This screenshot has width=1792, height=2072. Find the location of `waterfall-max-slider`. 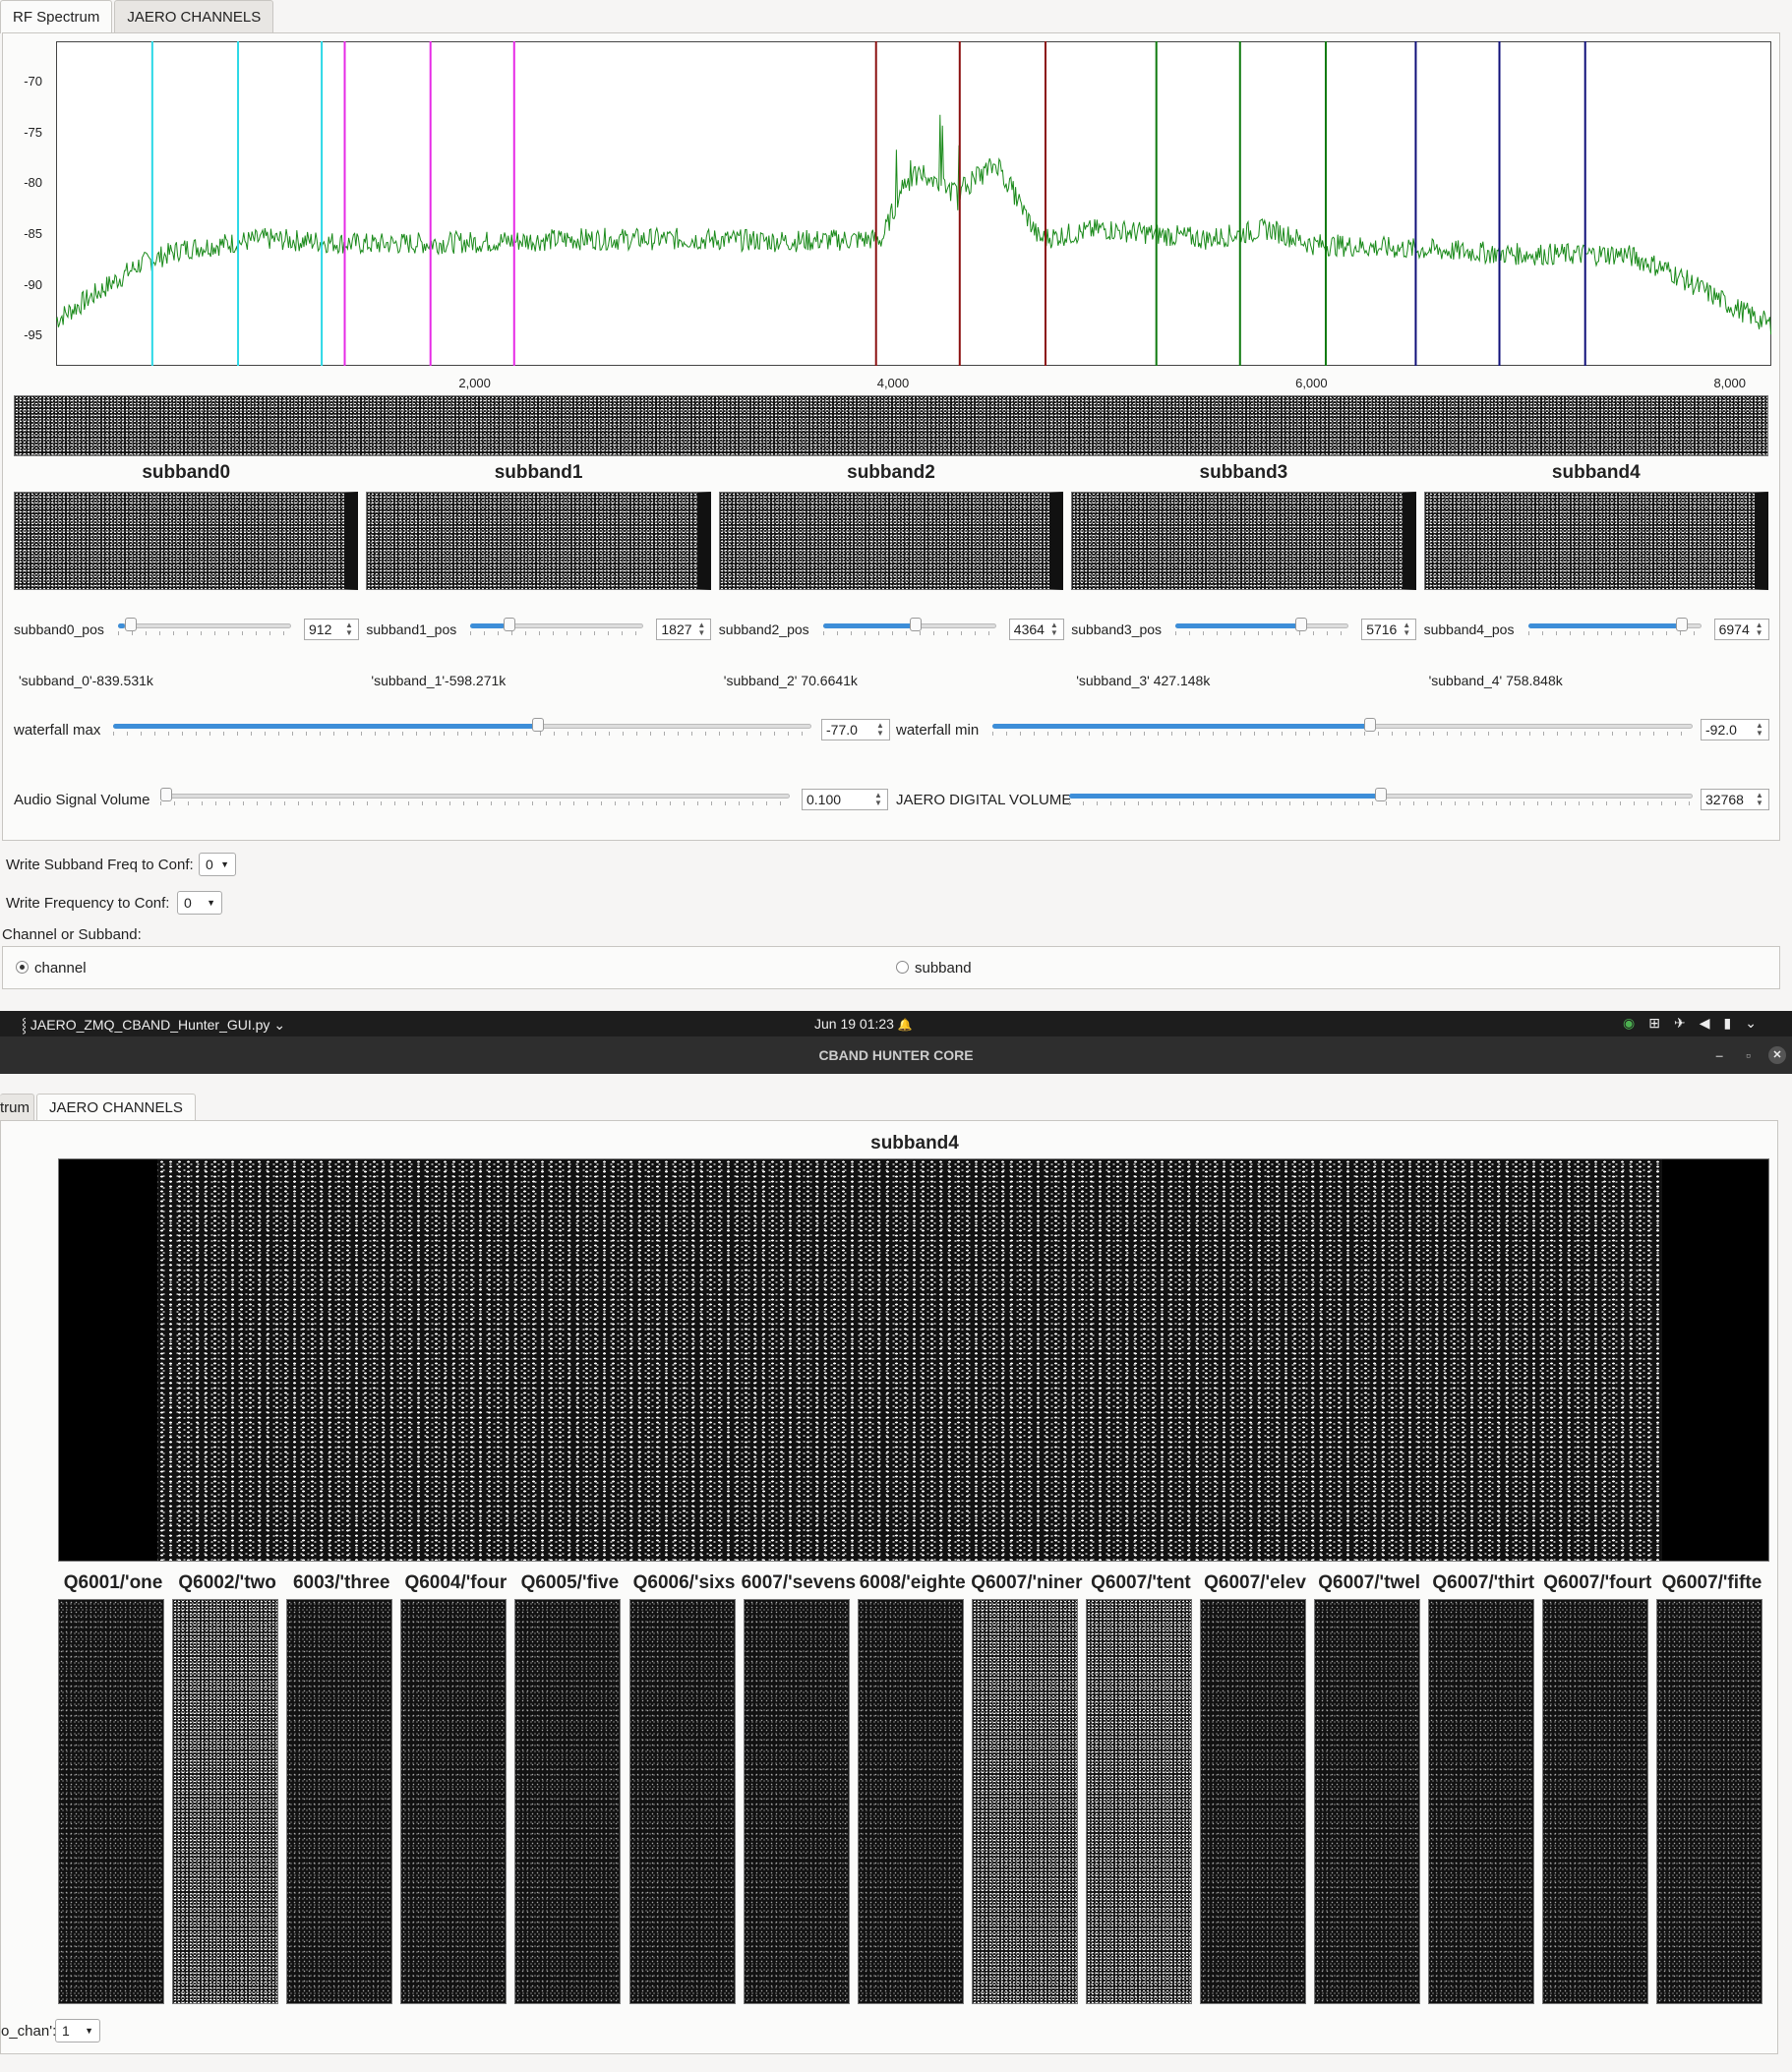

waterfall-max-slider is located at coordinates (462, 727).